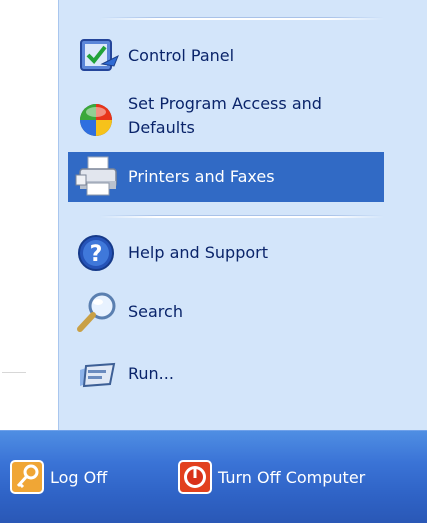 Image resolution: width=427 pixels, height=523 pixels. I want to click on program-access-label-line1: Set Program Access and, so click(225, 103).